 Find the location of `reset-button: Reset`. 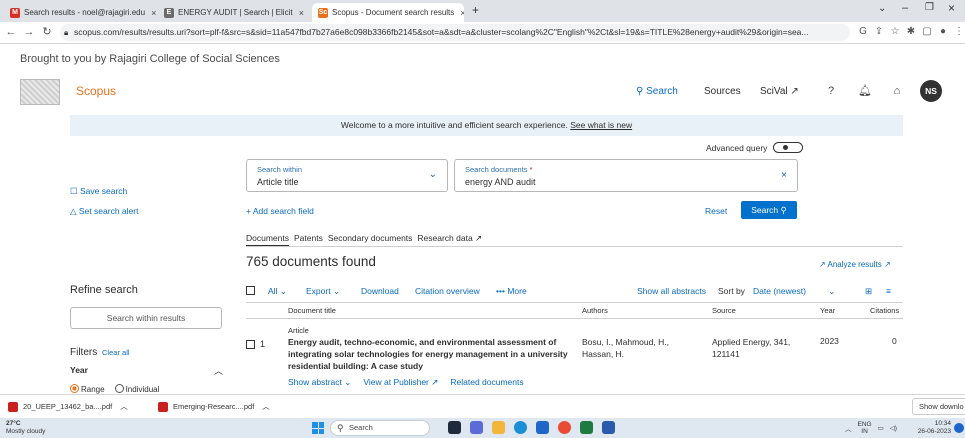

reset-button: Reset is located at coordinates (716, 211).